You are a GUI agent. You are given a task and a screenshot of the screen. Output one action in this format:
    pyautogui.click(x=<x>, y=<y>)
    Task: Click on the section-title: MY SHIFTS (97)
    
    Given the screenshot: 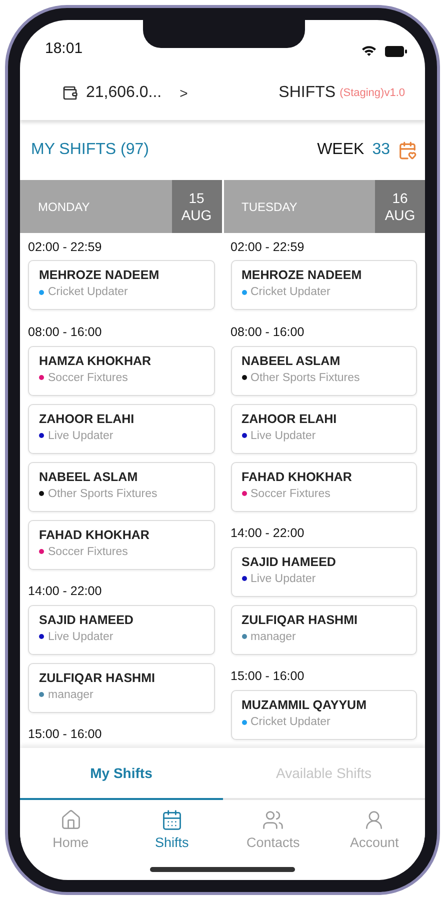 What is the action you would take?
    pyautogui.click(x=90, y=150)
    